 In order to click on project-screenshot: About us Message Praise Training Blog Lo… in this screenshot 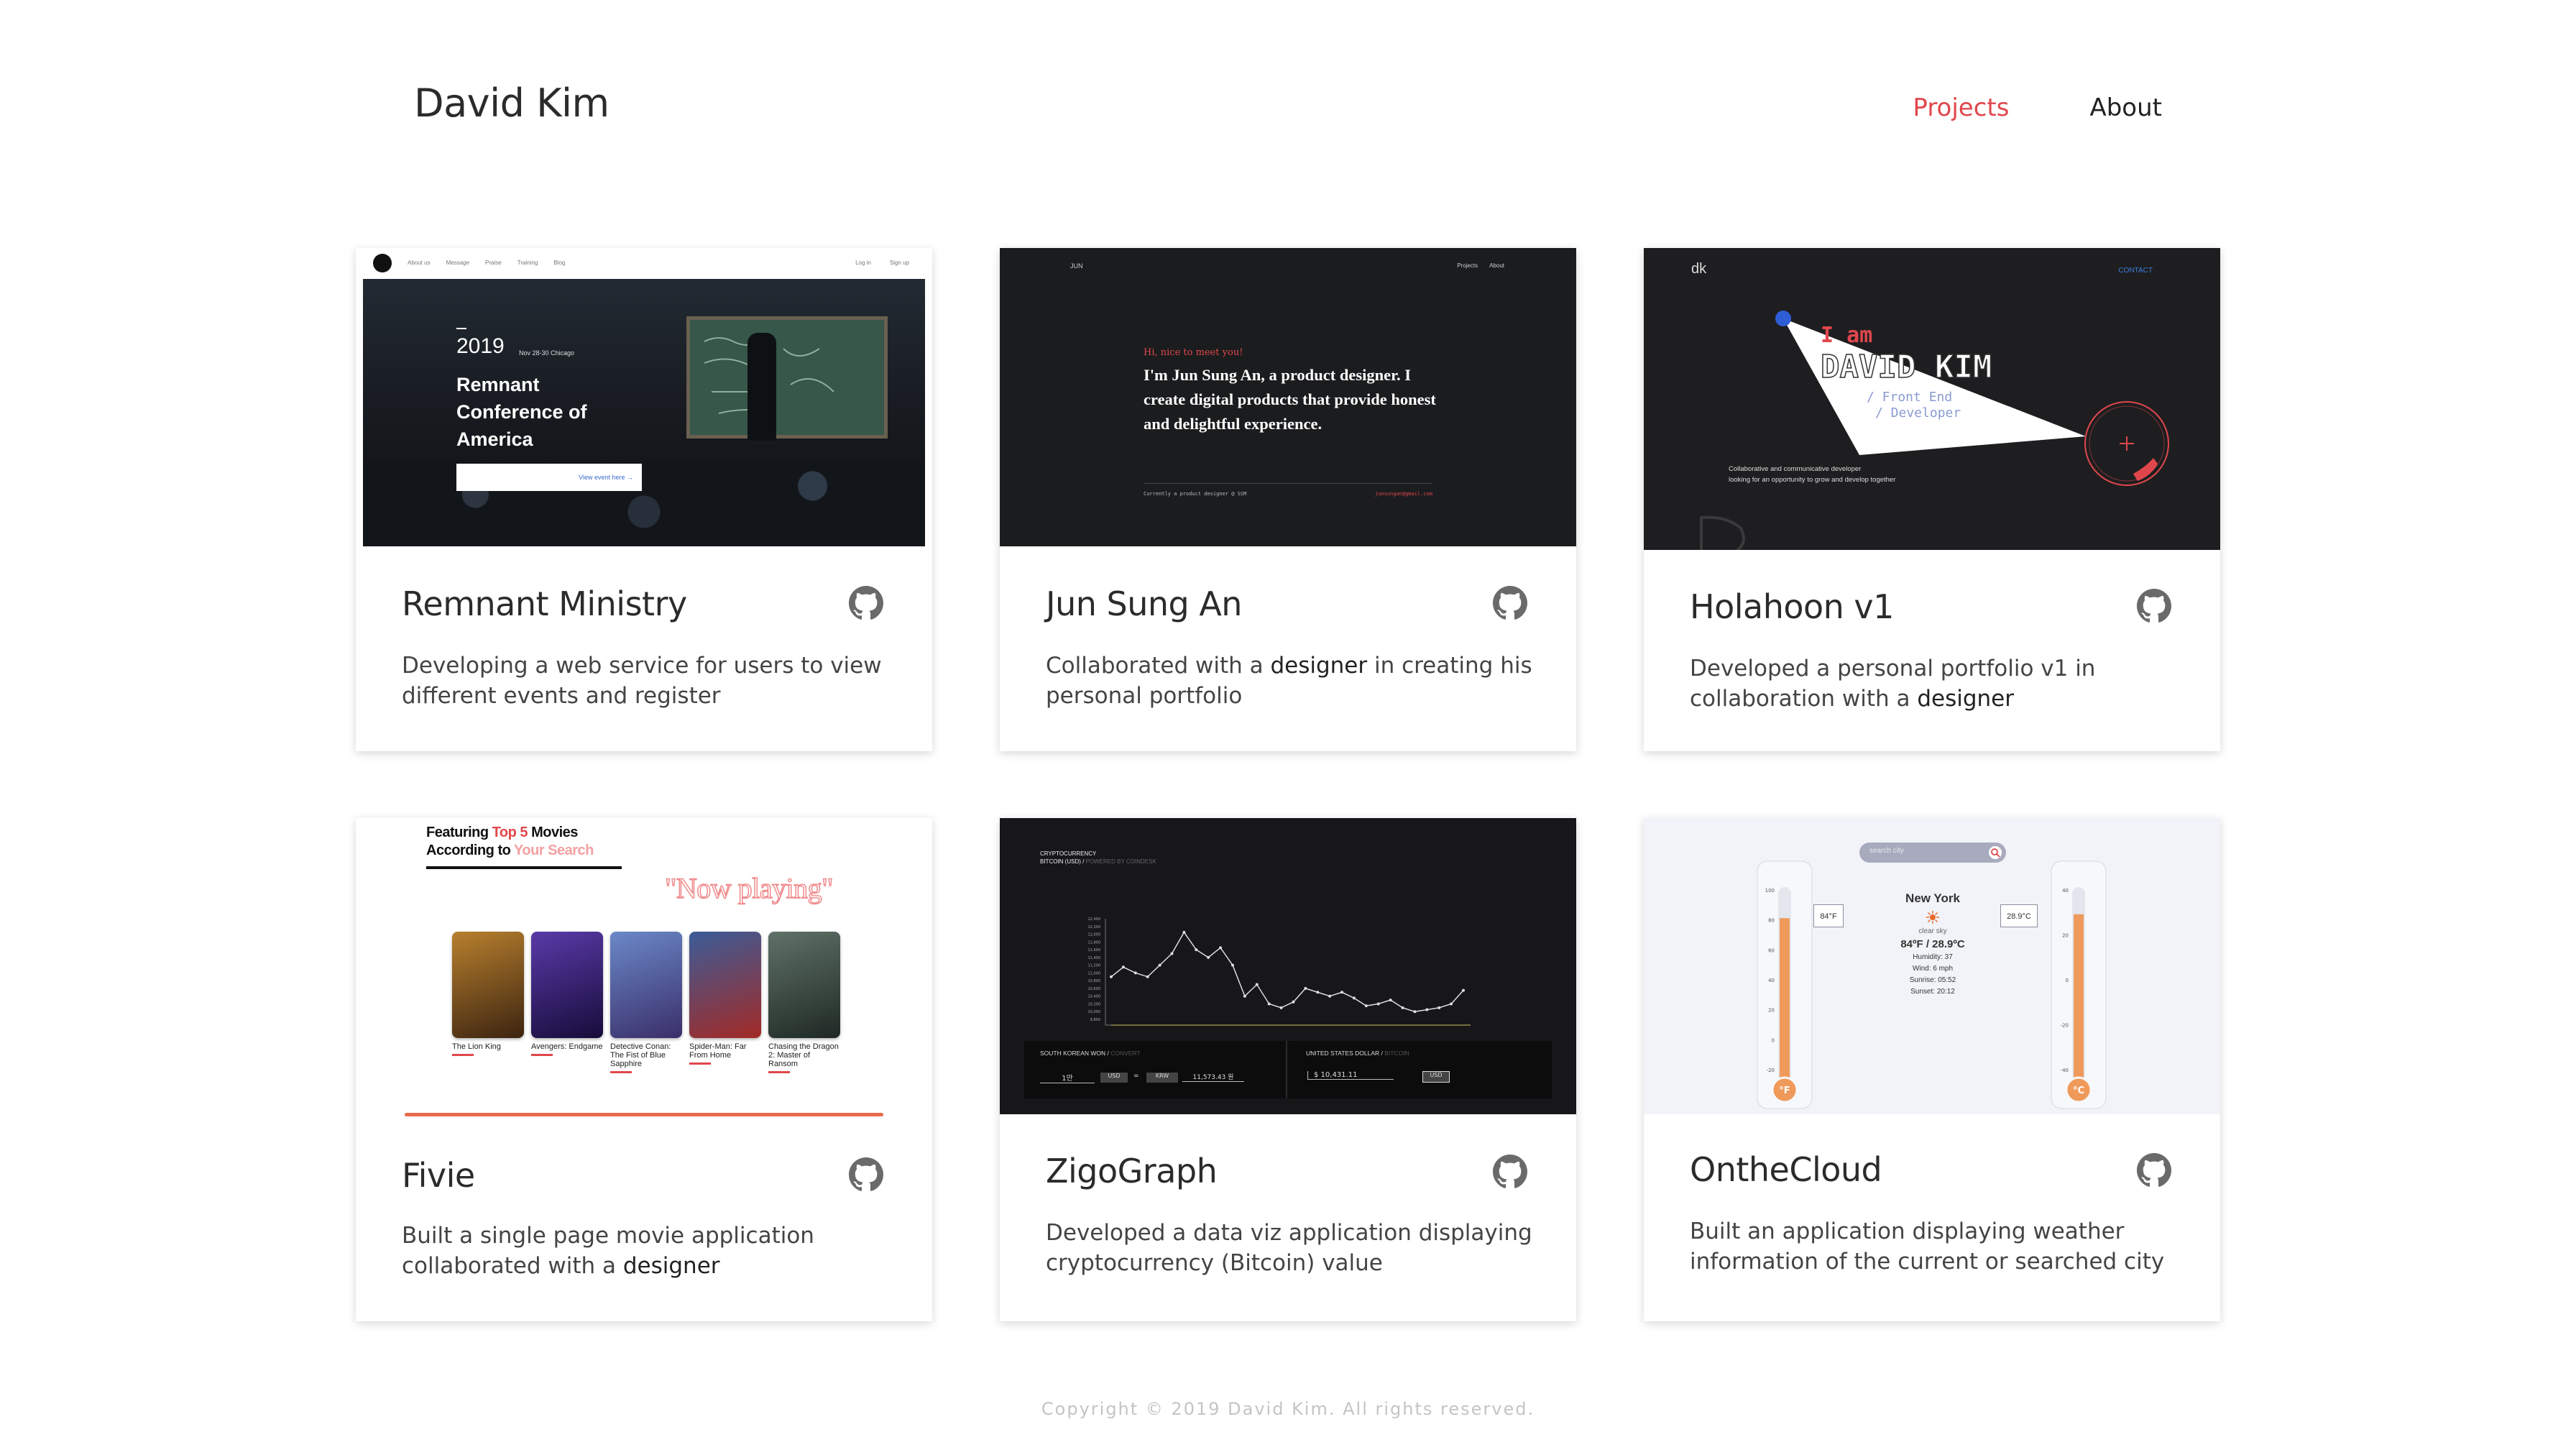, I will do `click(644, 397)`.